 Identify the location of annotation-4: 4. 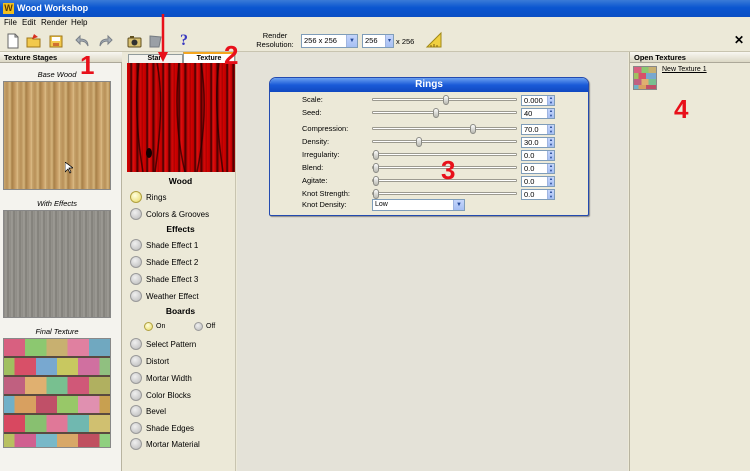
(681, 109).